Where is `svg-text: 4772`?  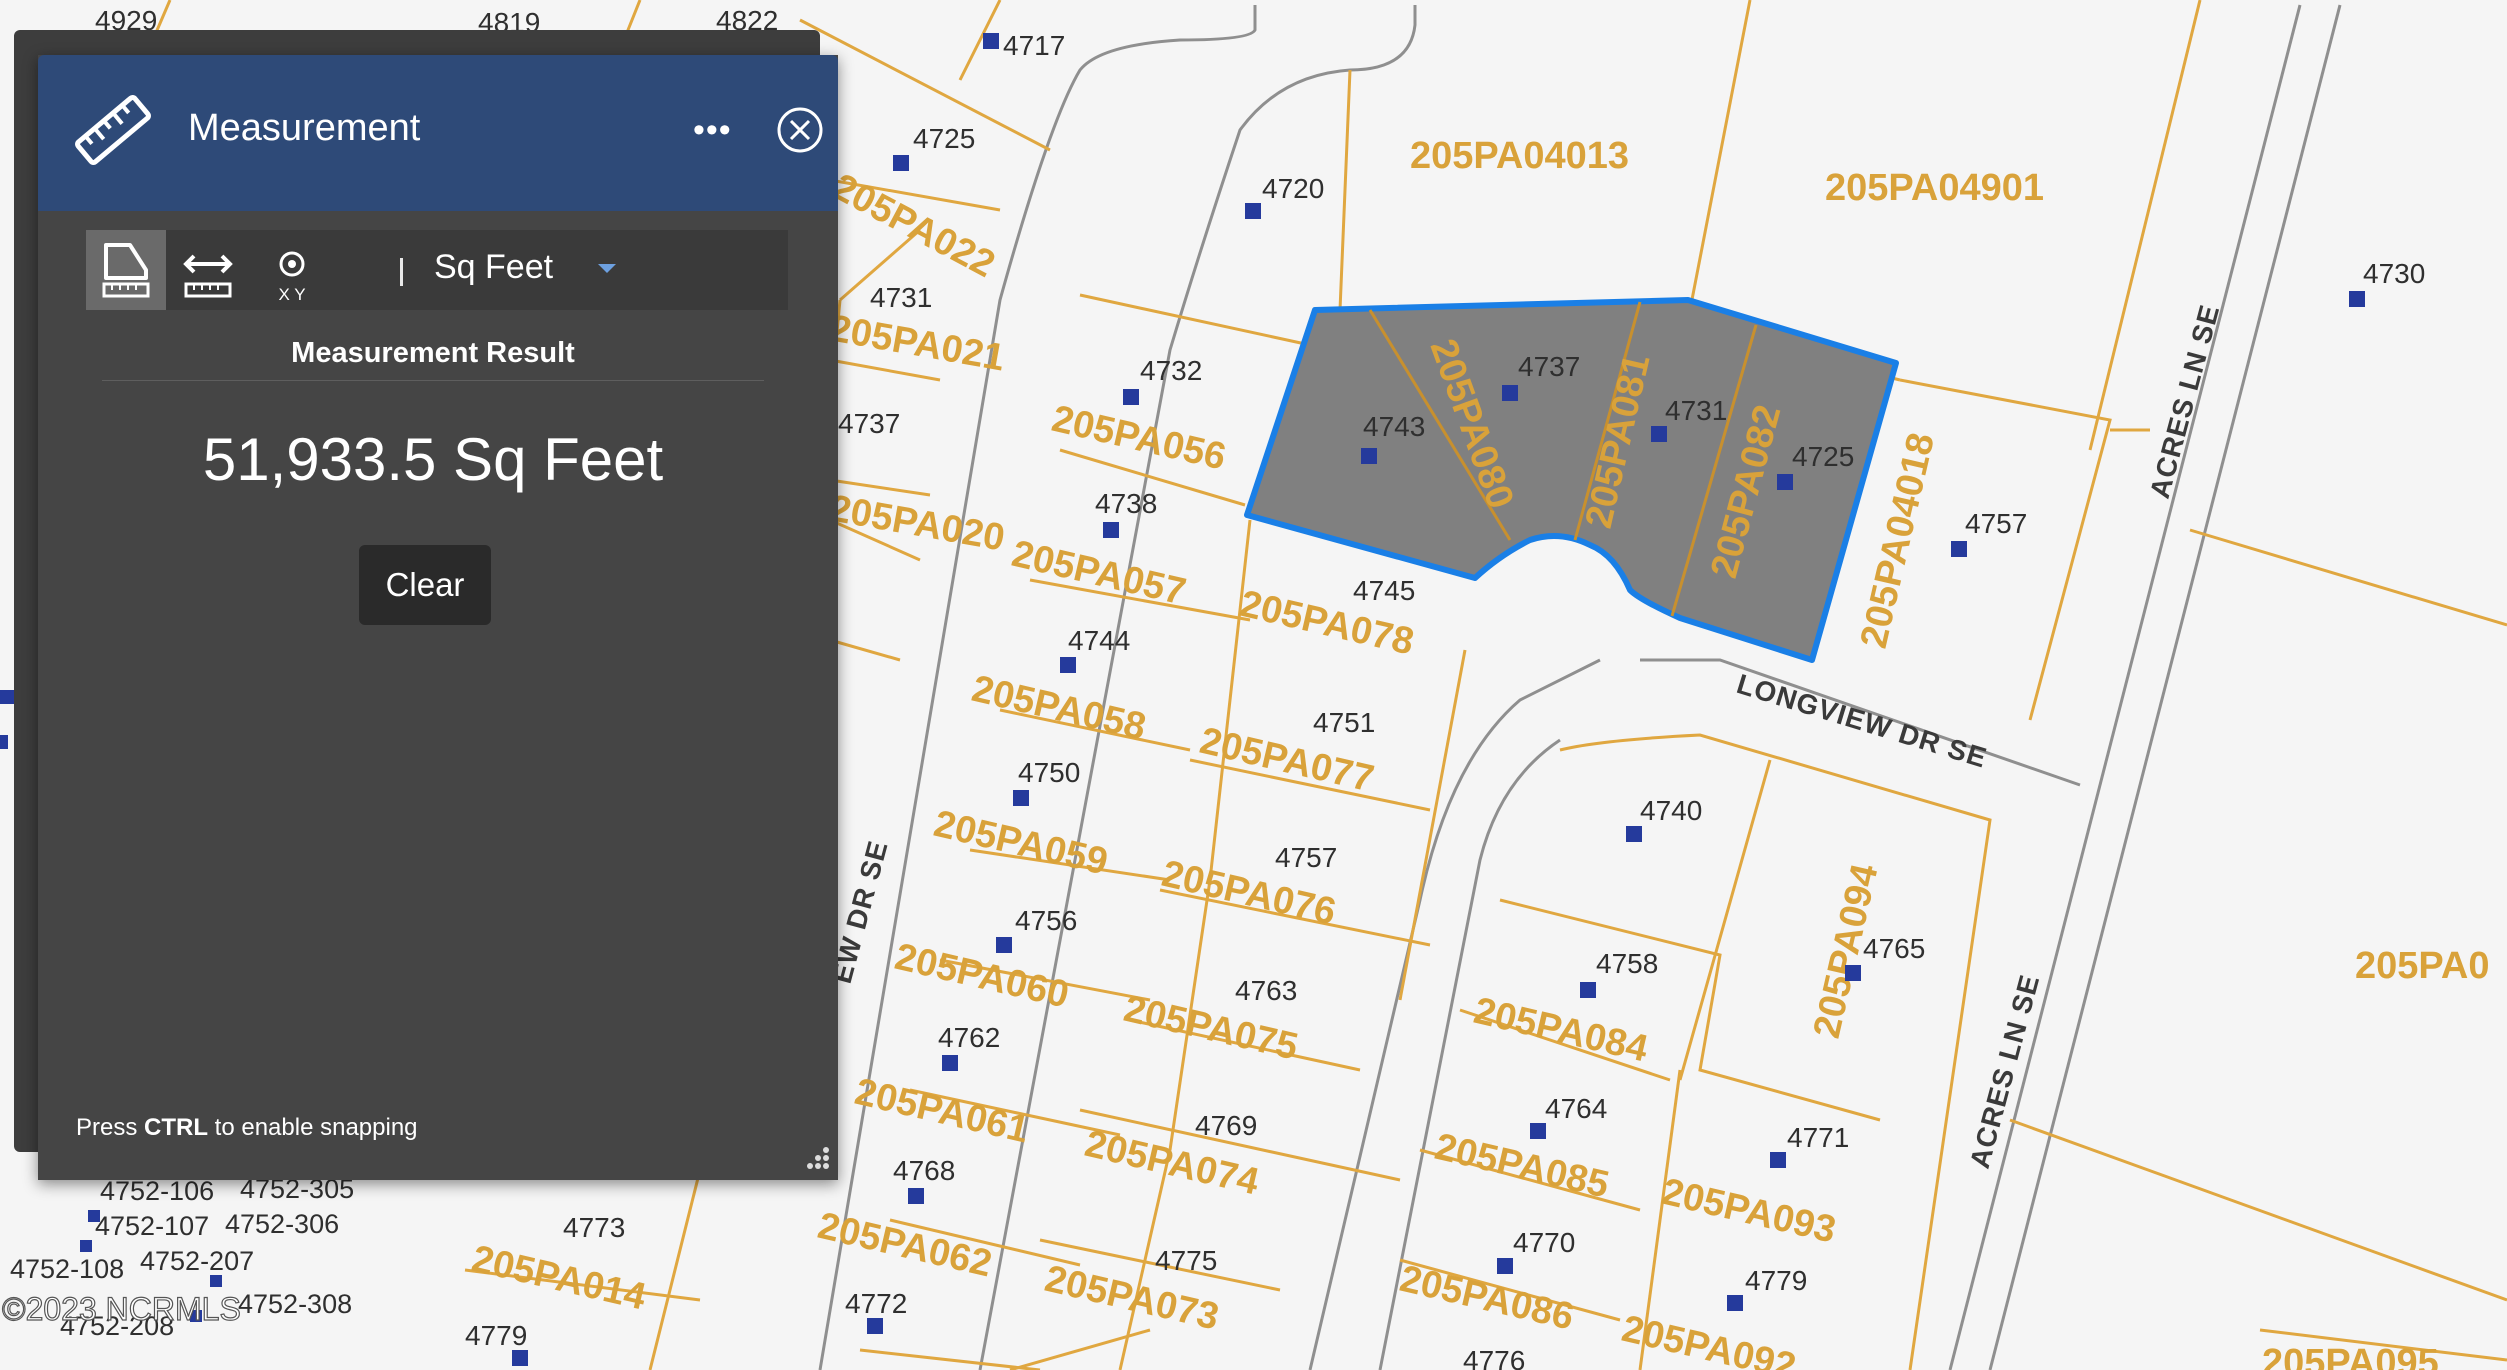
svg-text: 4772 is located at coordinates (876, 1303).